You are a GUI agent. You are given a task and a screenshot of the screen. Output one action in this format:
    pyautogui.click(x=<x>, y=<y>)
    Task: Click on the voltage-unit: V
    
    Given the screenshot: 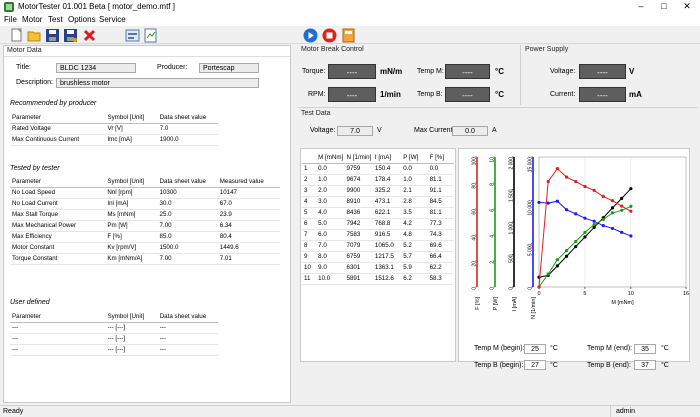 What is the action you would take?
    pyautogui.click(x=632, y=71)
    